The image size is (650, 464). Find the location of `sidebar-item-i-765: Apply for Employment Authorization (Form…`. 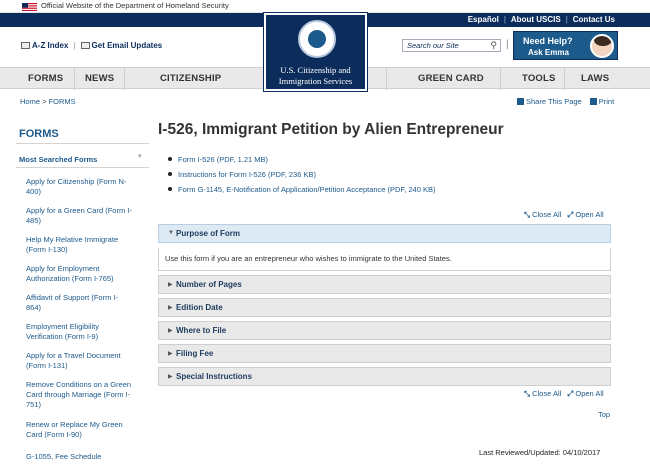

sidebar-item-i-765: Apply for Employment Authorization (Form… is located at coordinates (79, 274).